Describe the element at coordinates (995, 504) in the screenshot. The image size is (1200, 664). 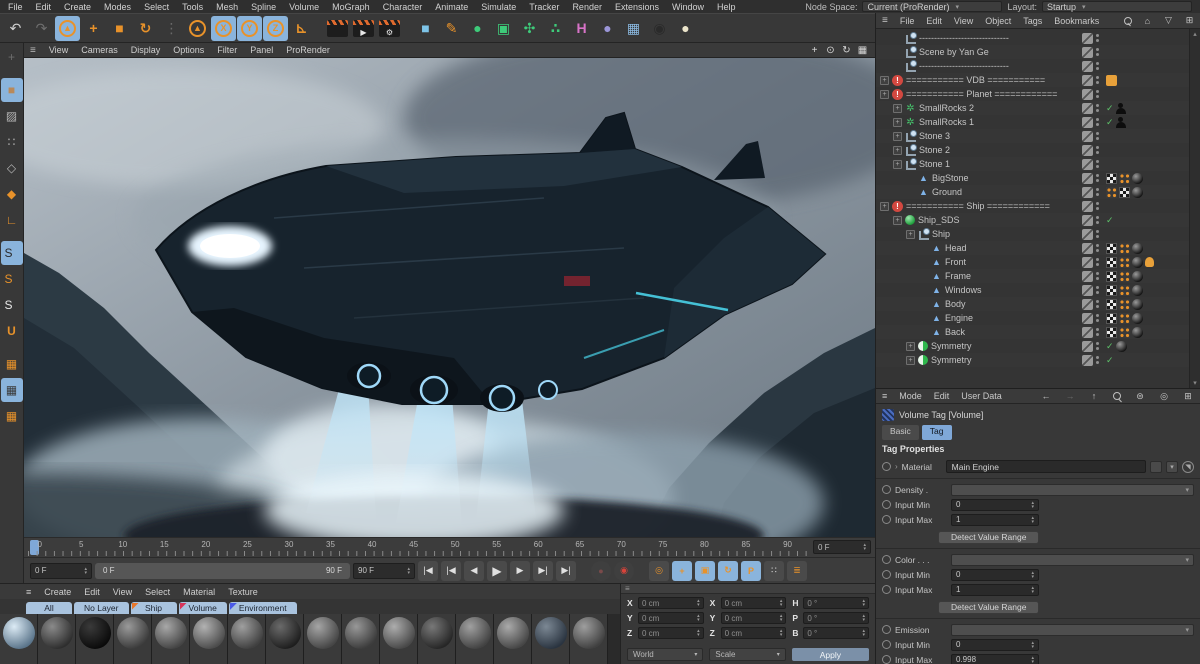
I see `parameter-field-input-min: 0 ▴ ▾` at that location.